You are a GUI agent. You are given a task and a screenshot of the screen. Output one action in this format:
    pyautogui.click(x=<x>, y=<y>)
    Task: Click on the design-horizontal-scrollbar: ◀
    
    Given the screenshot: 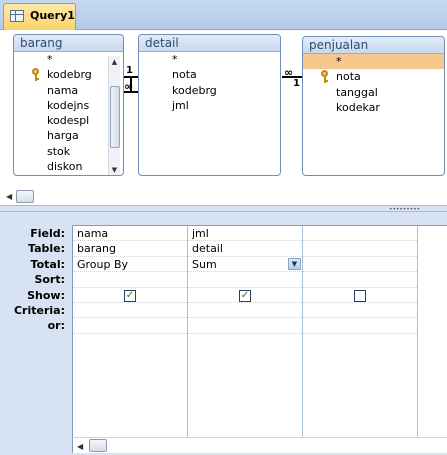 What is the action you would take?
    pyautogui.click(x=223, y=196)
    